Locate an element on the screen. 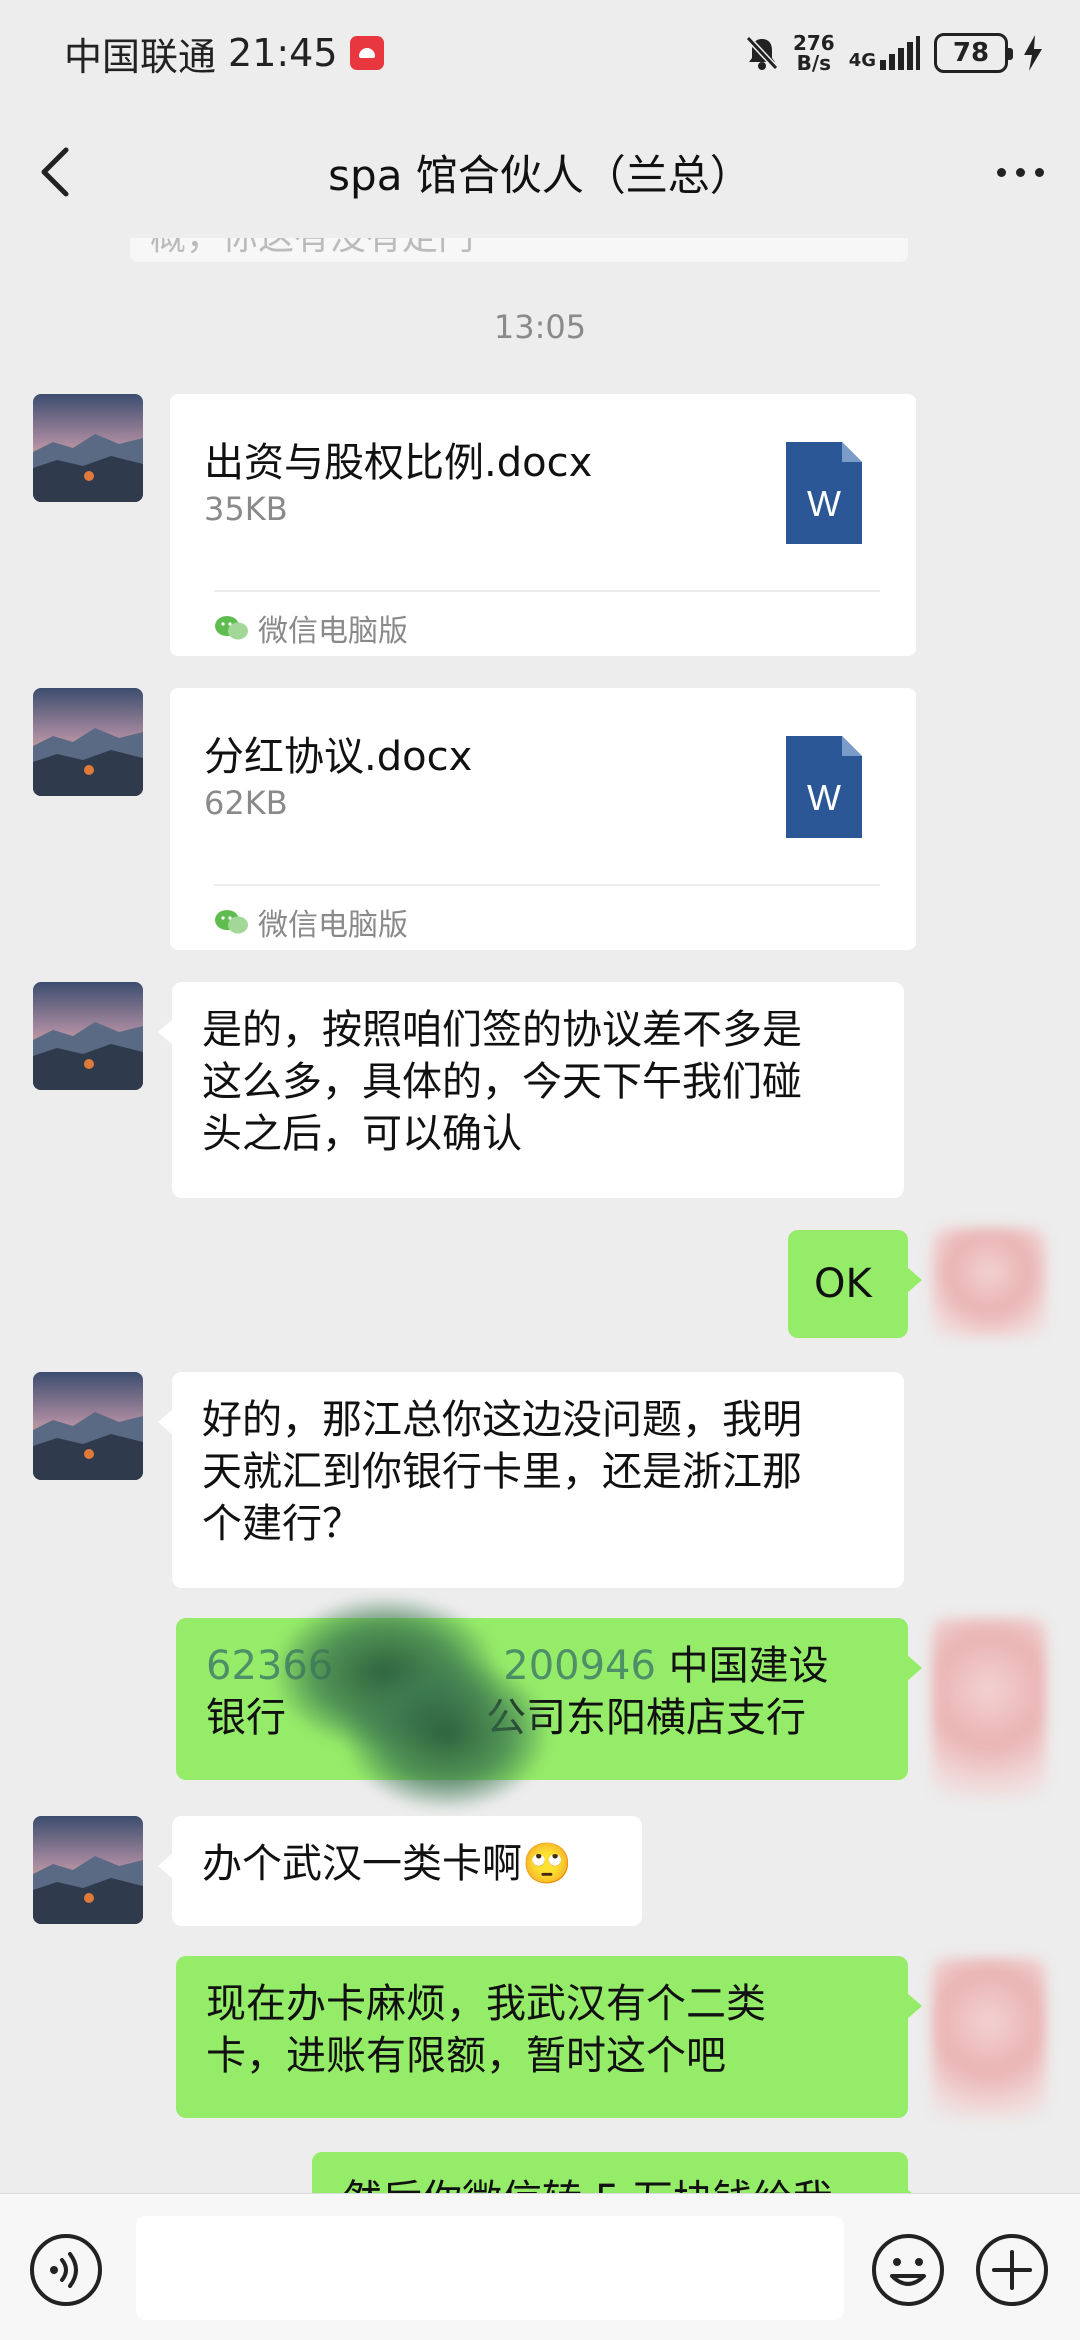 Image resolution: width=1080 pixels, height=2340 pixels. chat-header: spa 馆合伙人（兰总） is located at coordinates (540, 172).